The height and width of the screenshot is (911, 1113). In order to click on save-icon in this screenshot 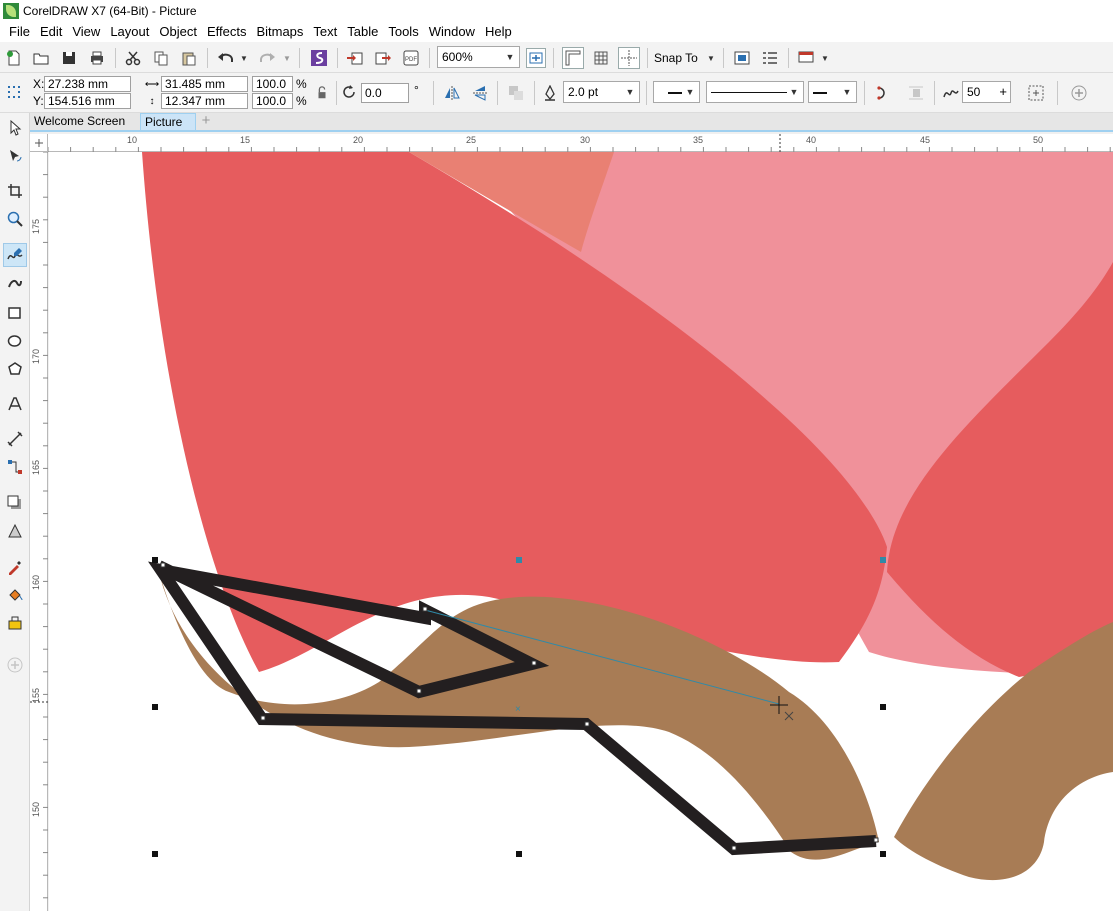, I will do `click(69, 58)`.